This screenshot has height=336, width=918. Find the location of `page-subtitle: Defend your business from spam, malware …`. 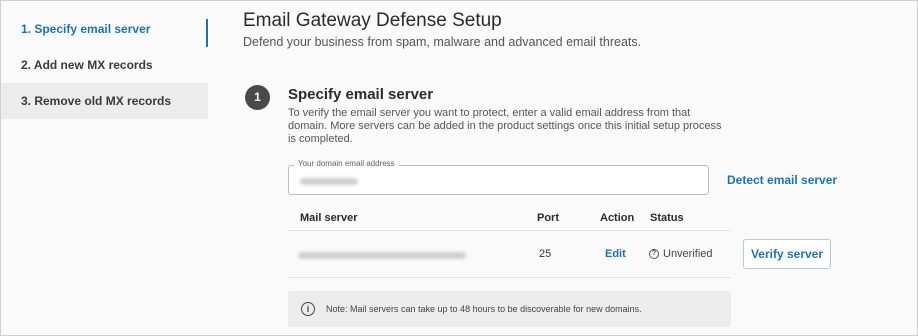

page-subtitle: Defend your business from spam, malware … is located at coordinates (442, 42).